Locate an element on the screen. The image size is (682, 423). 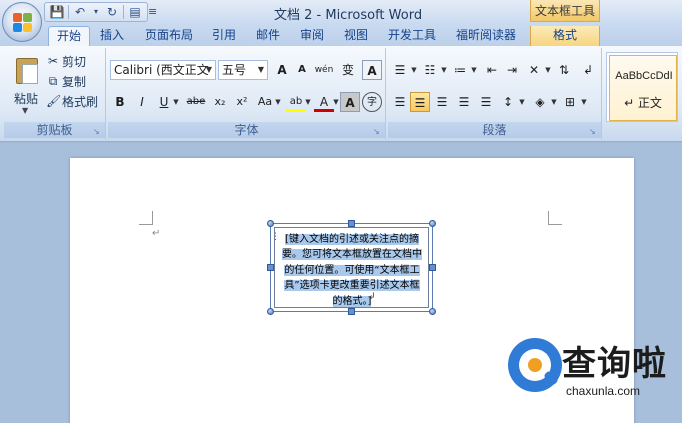
subscript-button: x₂ is located at coordinates (220, 102).